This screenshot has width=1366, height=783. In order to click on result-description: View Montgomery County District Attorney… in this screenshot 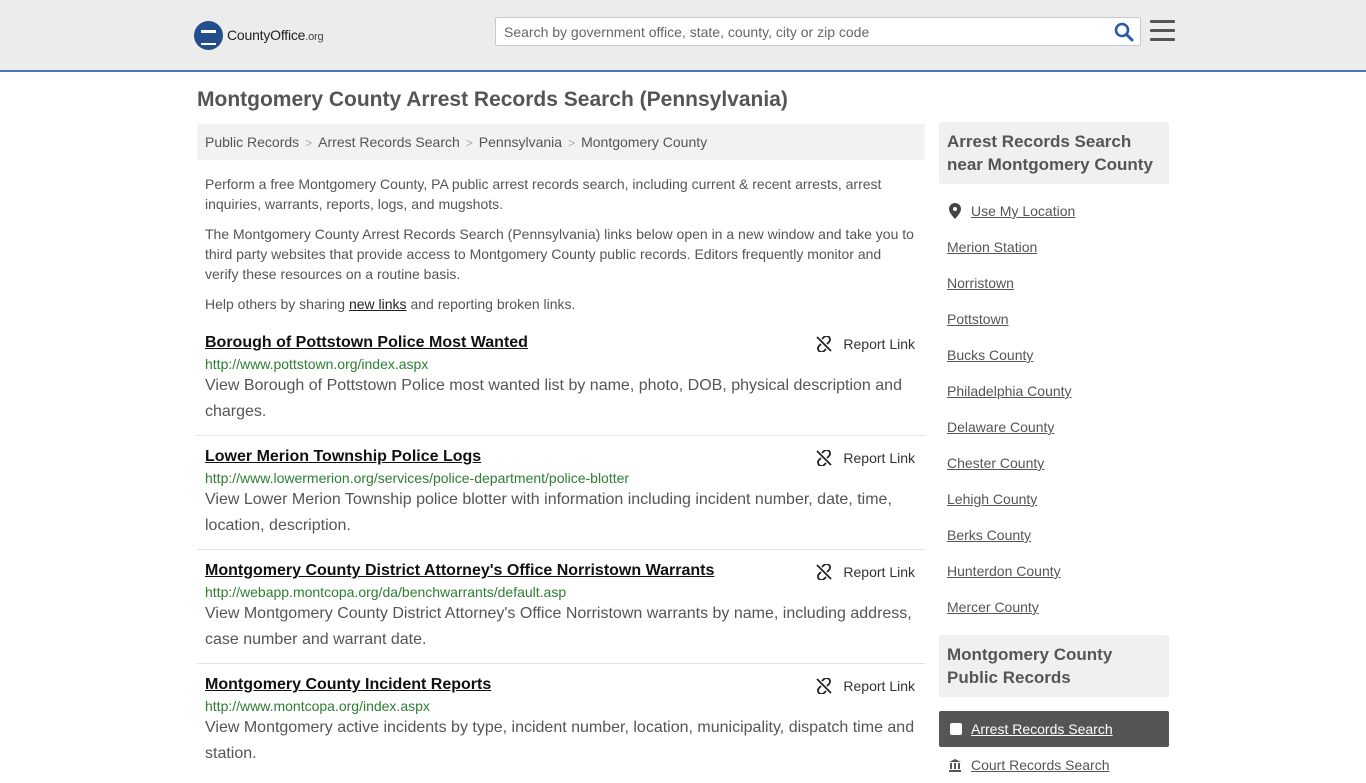, I will do `click(558, 626)`.